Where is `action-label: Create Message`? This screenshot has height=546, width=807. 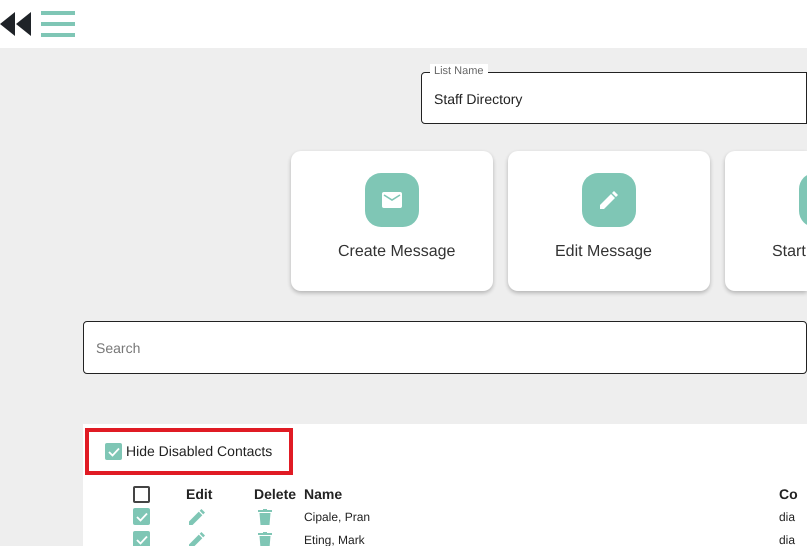
action-label: Create Message is located at coordinates (397, 252).